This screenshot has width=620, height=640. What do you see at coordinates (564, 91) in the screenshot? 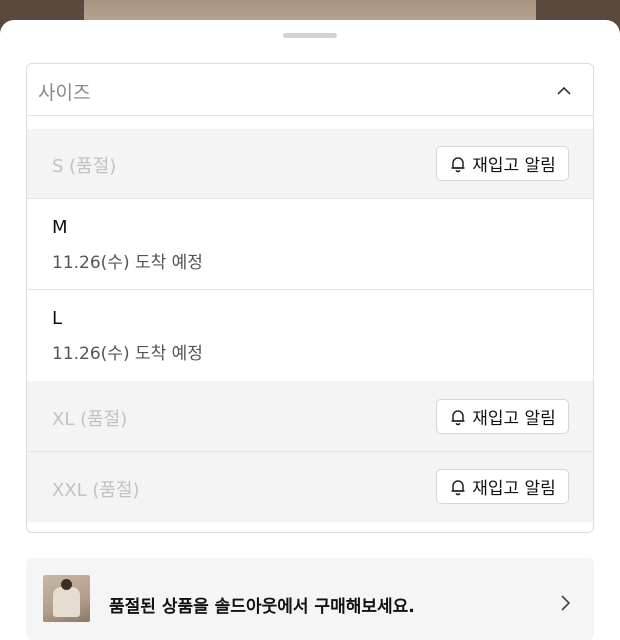
I see `chevron-up-icon` at bounding box center [564, 91].